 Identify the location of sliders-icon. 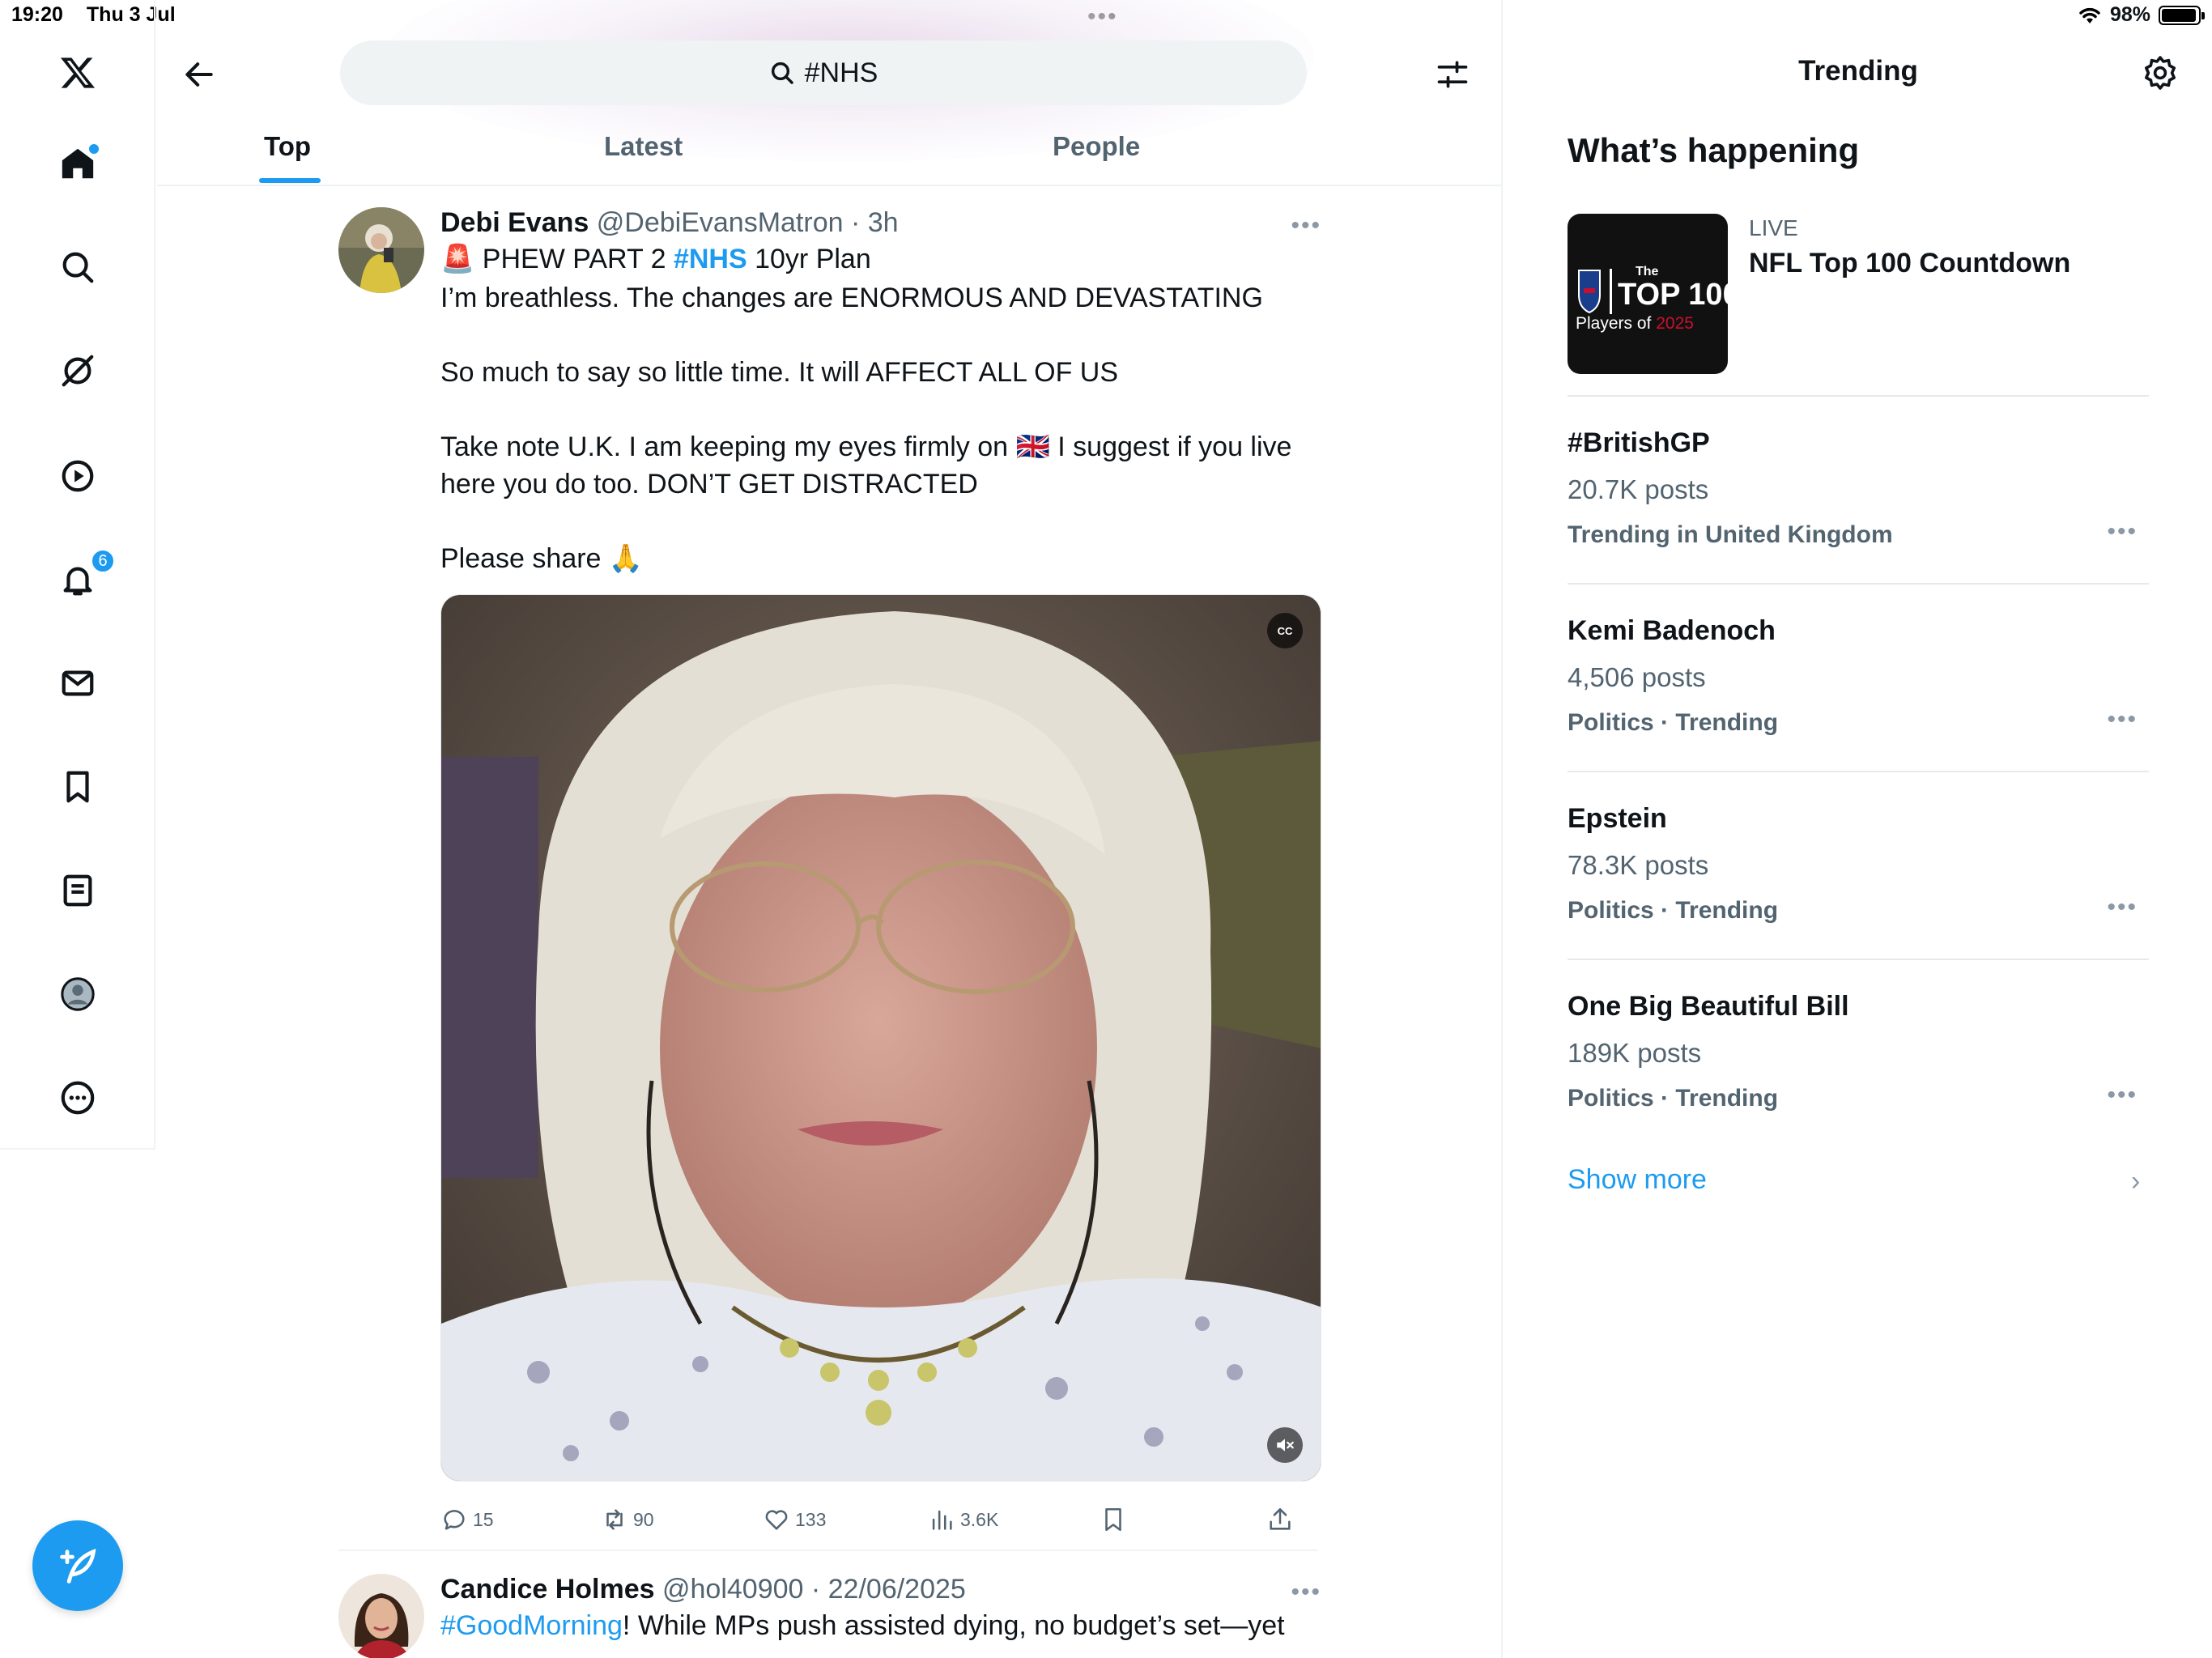
(1453, 74).